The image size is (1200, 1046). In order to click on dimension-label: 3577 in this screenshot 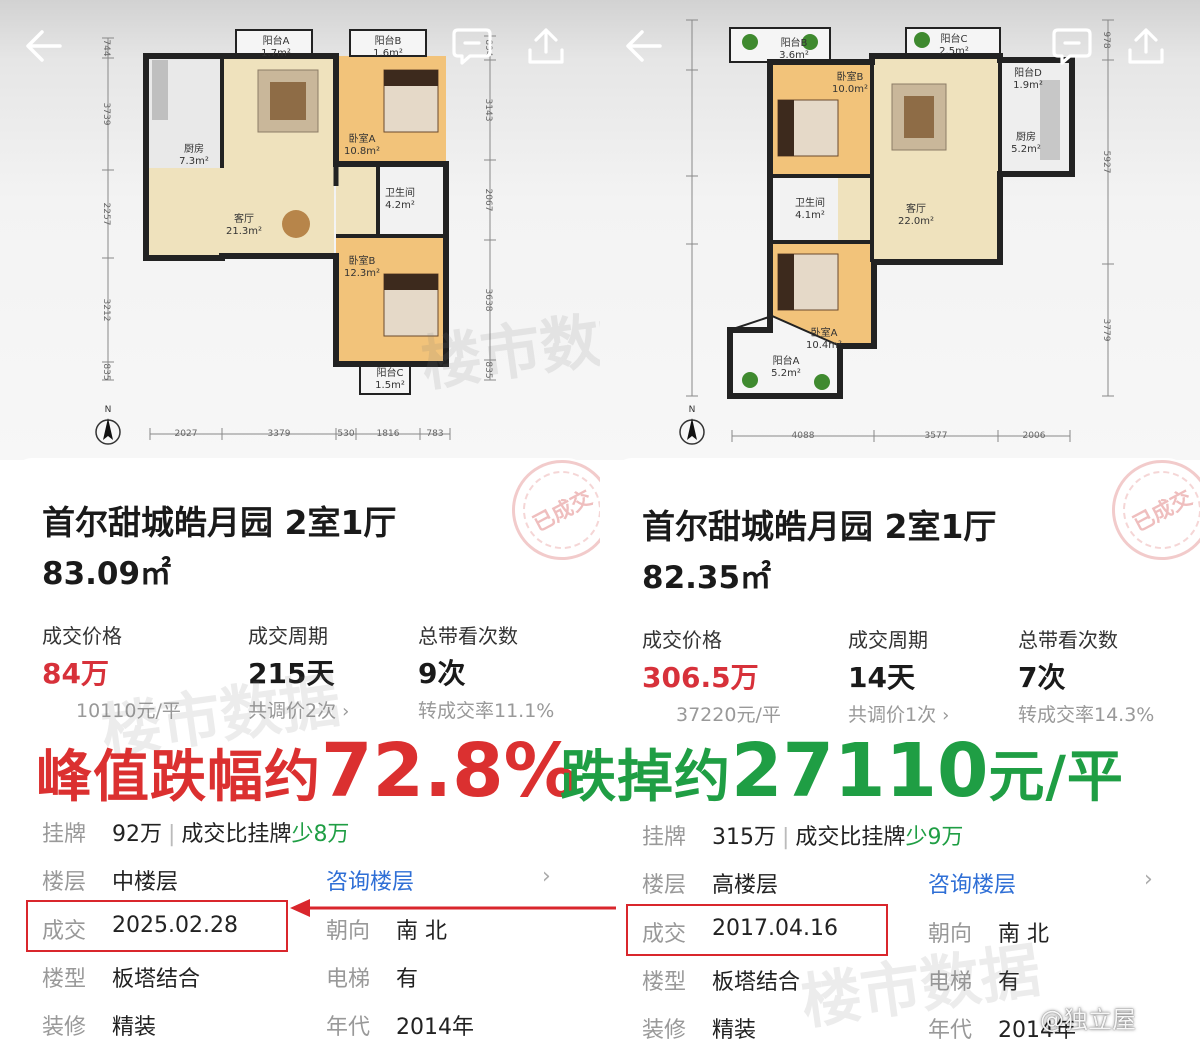, I will do `click(936, 436)`.